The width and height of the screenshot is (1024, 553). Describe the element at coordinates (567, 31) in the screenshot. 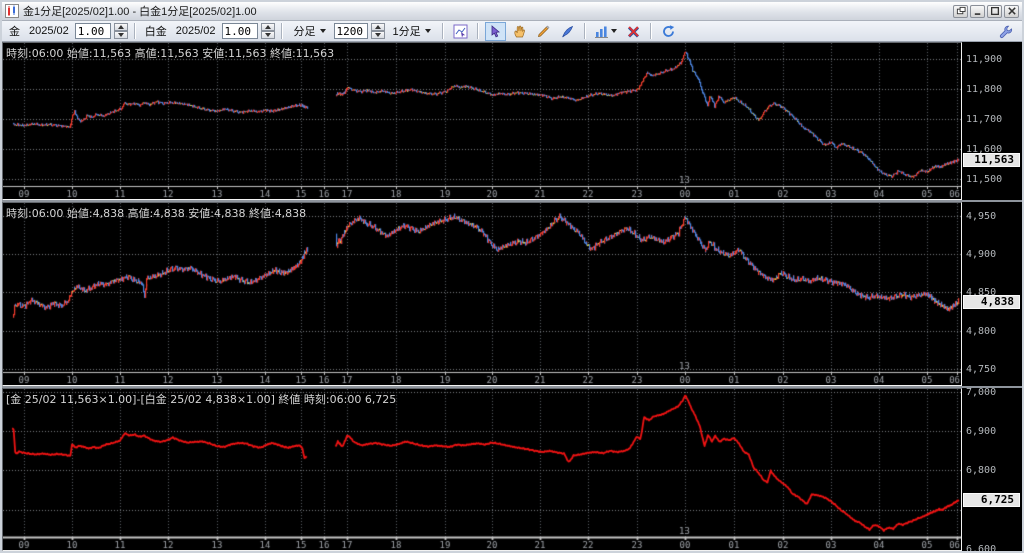

I see `quill-icon` at that location.